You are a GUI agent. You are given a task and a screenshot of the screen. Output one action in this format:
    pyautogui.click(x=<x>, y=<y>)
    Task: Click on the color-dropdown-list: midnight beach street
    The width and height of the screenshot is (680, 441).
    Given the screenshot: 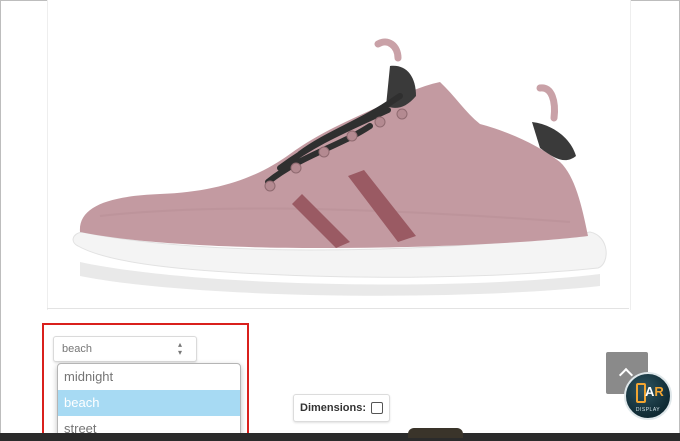 What is the action you would take?
    pyautogui.click(x=149, y=402)
    